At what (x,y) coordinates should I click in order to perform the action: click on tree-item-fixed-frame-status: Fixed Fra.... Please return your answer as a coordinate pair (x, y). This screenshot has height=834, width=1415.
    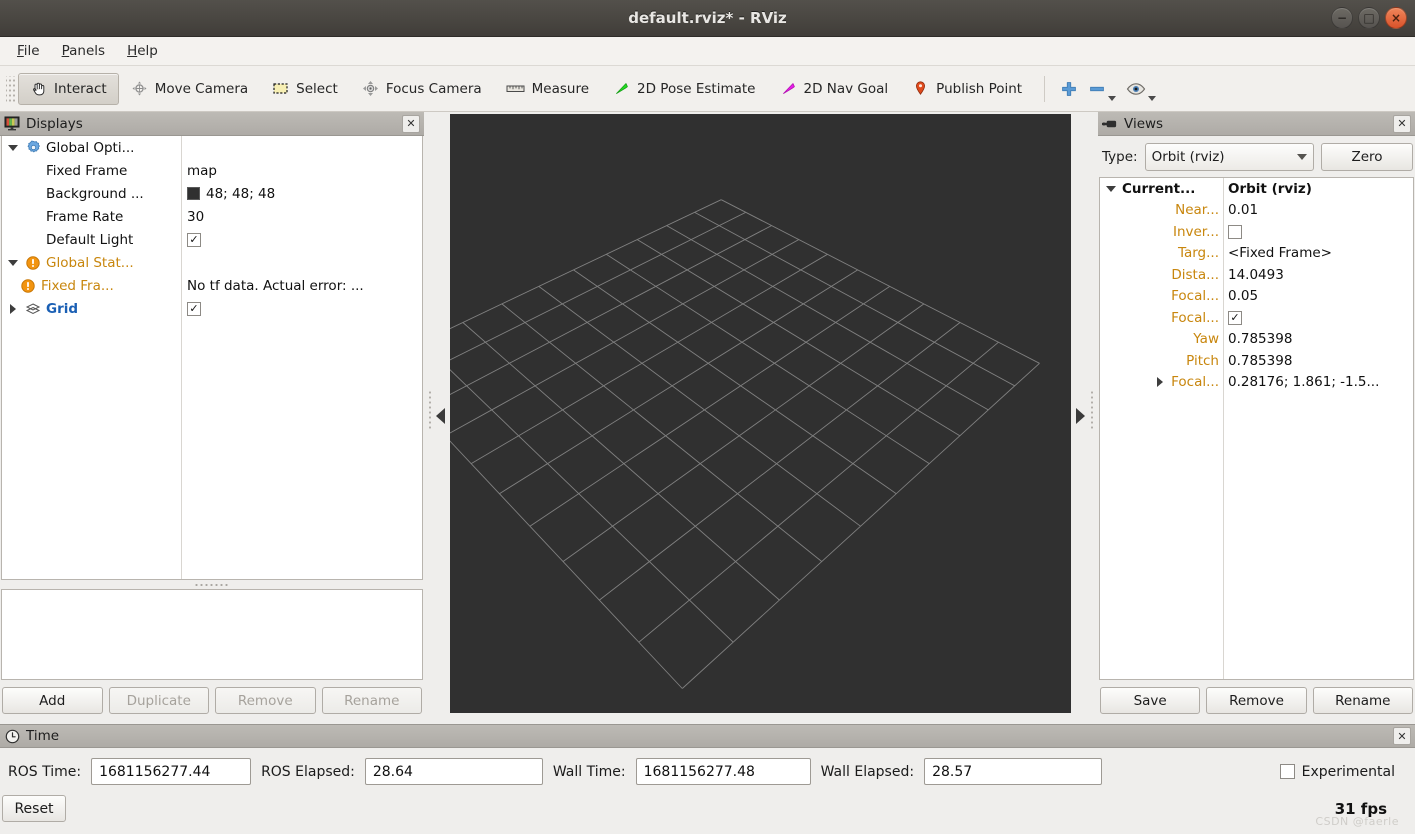
    Looking at the image, I should click on (91, 286).